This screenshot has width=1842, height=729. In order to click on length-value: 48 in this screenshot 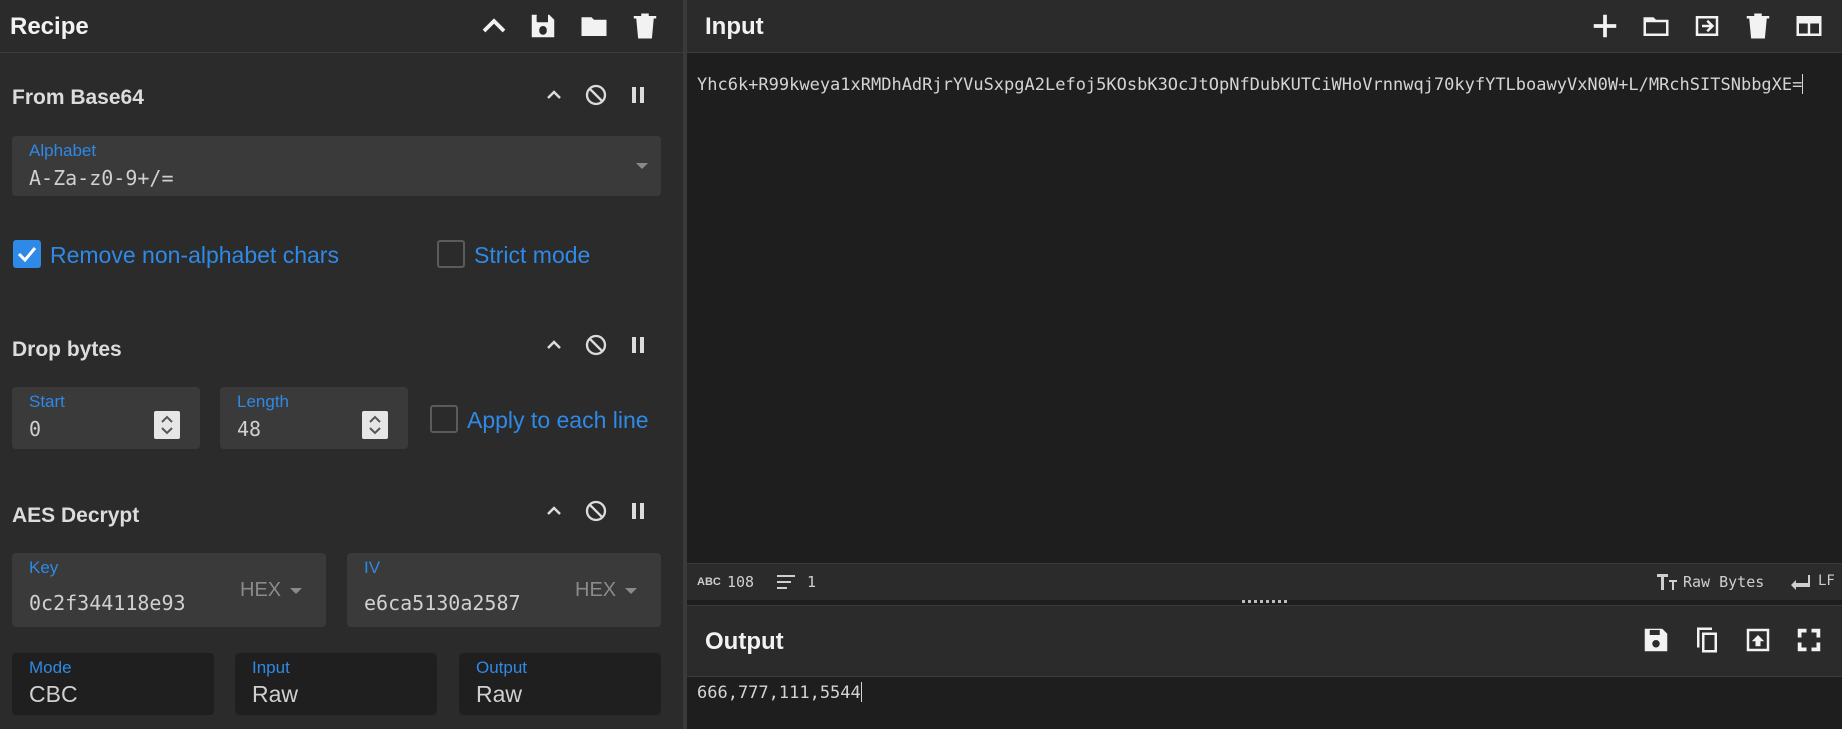, I will do `click(249, 429)`.